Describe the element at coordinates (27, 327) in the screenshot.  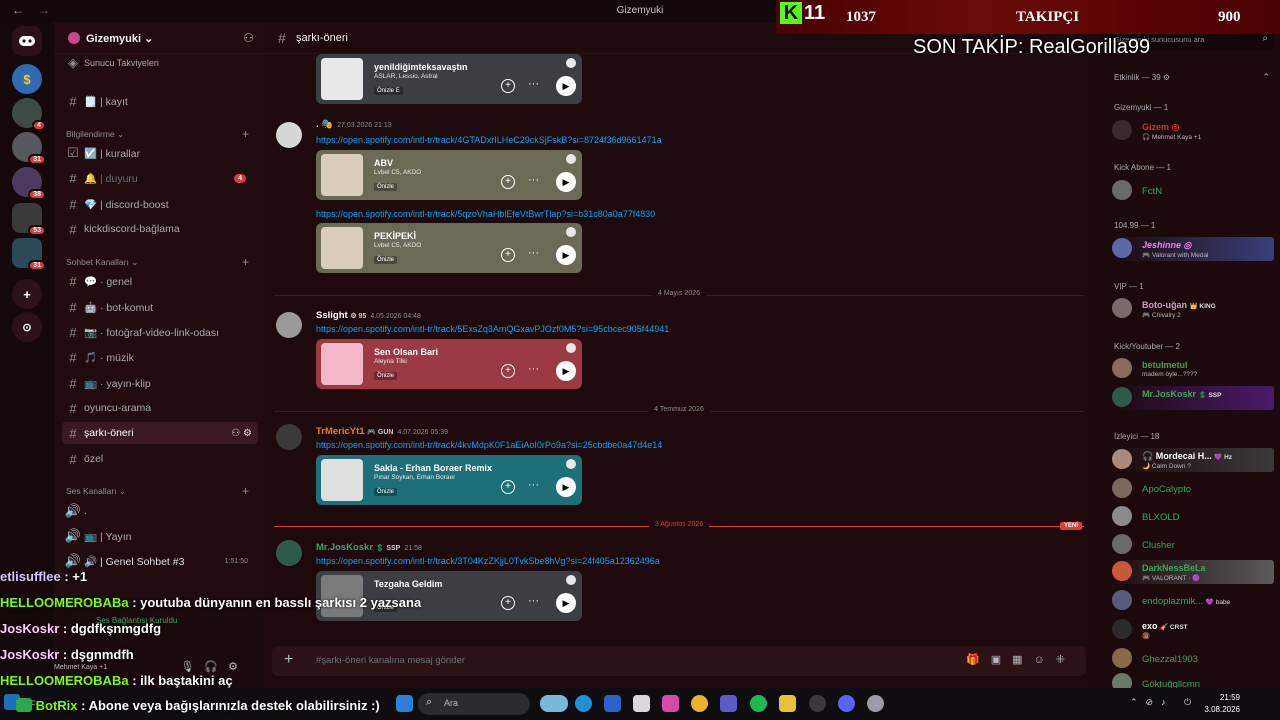
I see `explore-icon: ⊙` at that location.